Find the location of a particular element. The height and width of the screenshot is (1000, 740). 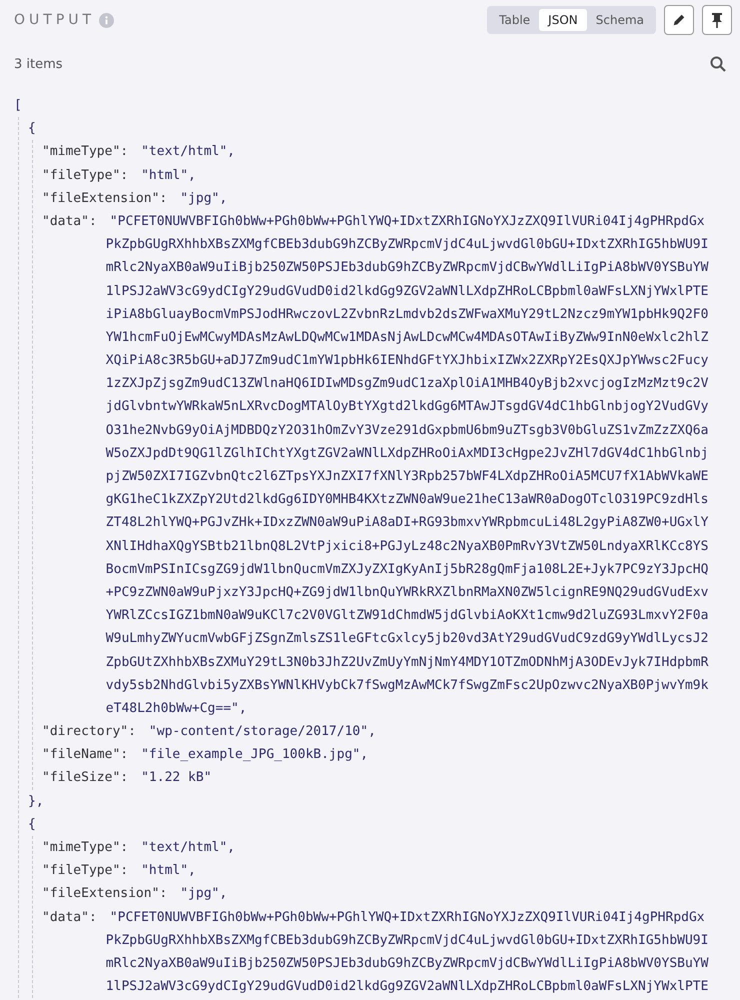

json-value: jdGlvbntwYWRkaW5nLXRvcDogMTAlOyBtYXgtd2lkdGg6MTAwJTsgdGV4dC1hbGlnbjogY2VudGVy is located at coordinates (407, 406).